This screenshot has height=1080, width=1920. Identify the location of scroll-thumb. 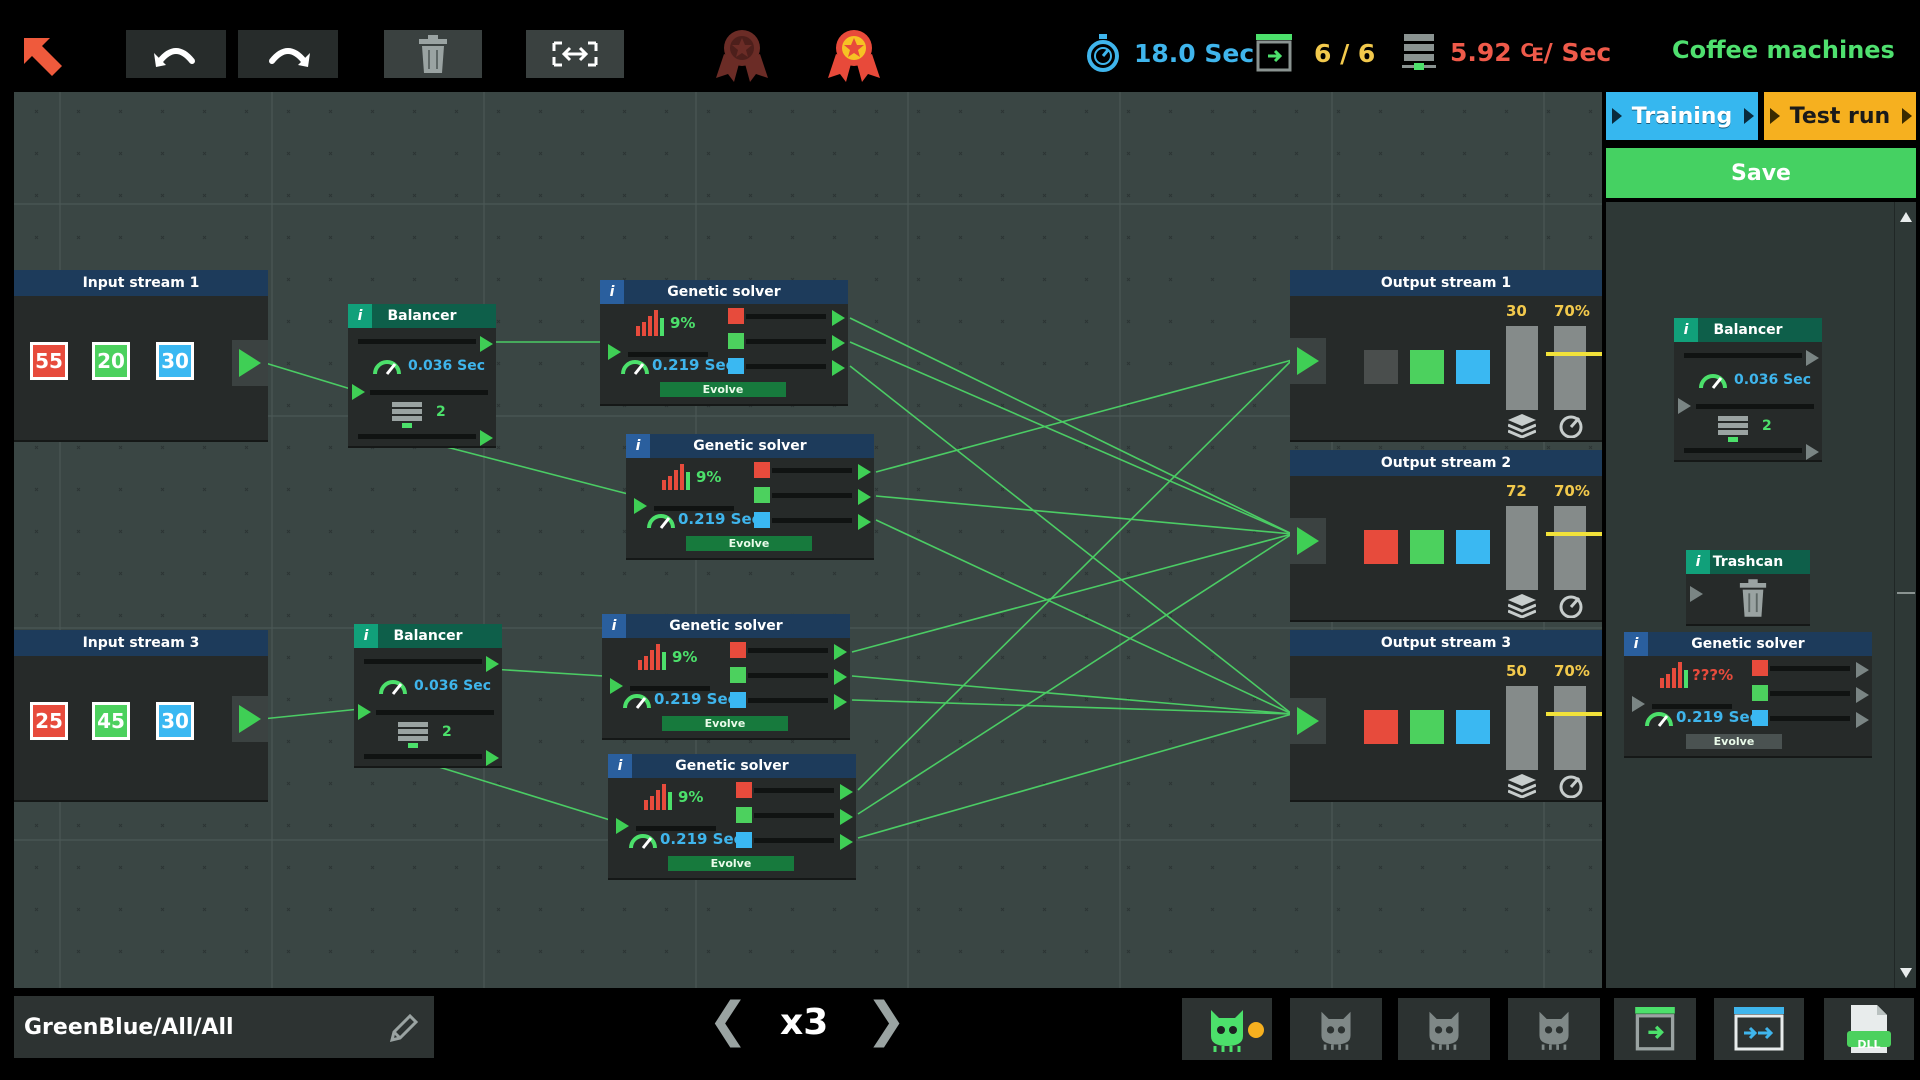
(1906, 593).